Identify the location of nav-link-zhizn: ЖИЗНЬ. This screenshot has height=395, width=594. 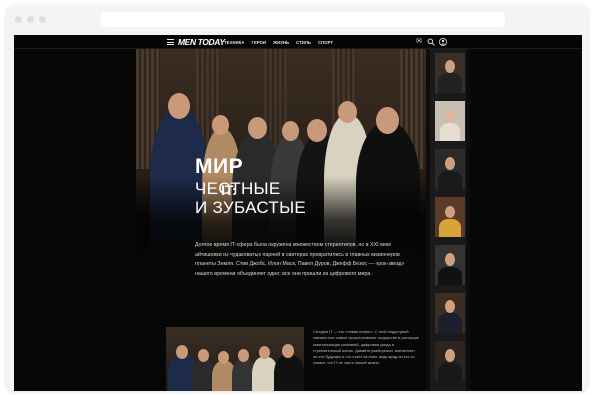
(281, 42).